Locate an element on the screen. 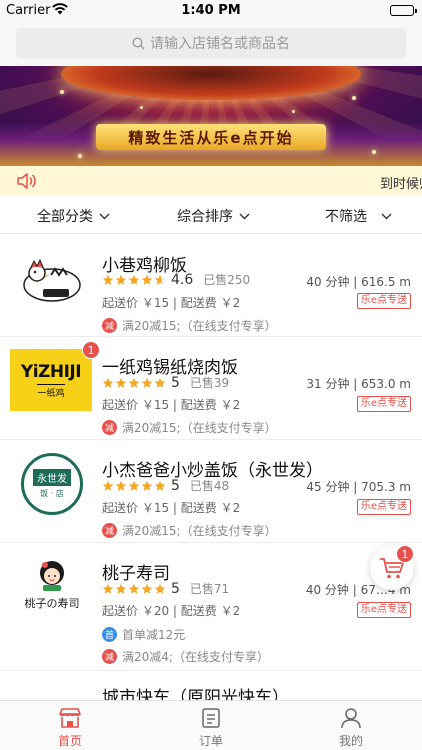 The image size is (422, 750). category-dropdown: 全部分类 is located at coordinates (73, 216).